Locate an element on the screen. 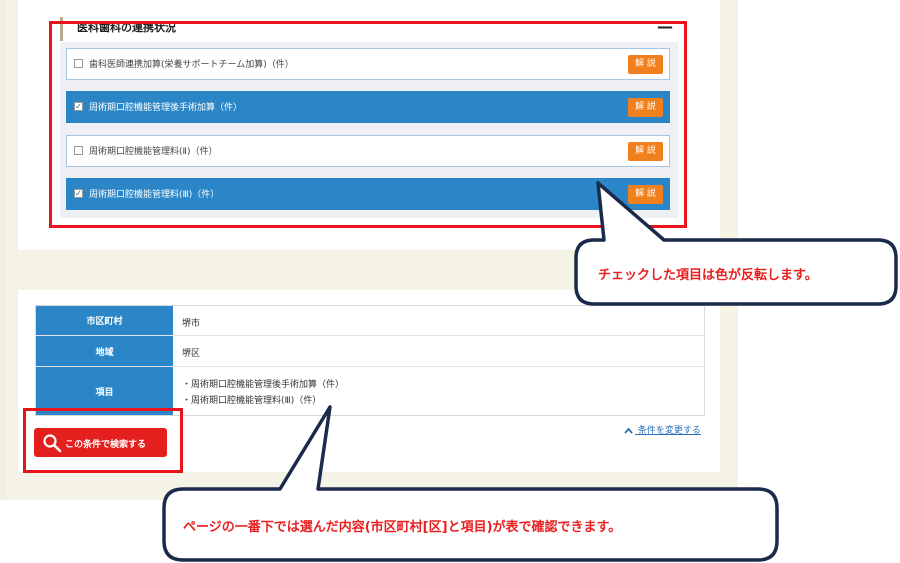 The image size is (900, 563). change-conditions-link: 条件を変更する is located at coordinates (662, 429).